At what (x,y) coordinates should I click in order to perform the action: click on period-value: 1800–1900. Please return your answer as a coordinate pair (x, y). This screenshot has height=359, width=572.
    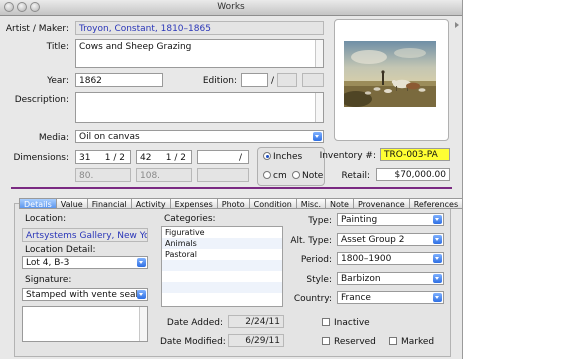
    Looking at the image, I should click on (366, 259).